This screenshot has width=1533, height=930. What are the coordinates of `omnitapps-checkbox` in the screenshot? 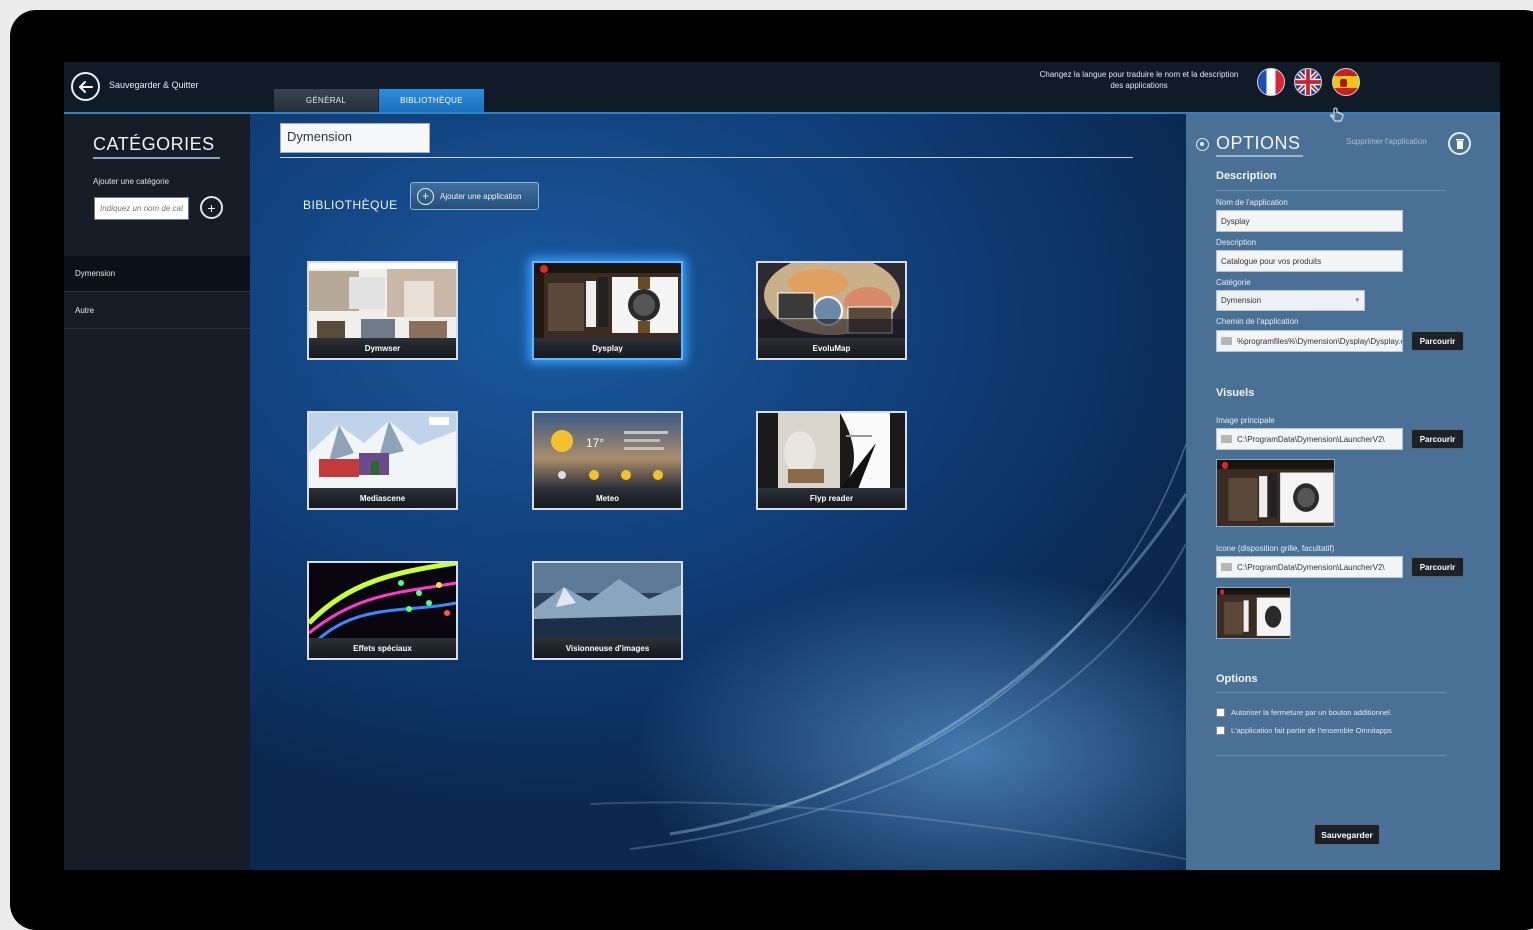 It's located at (1220, 730).